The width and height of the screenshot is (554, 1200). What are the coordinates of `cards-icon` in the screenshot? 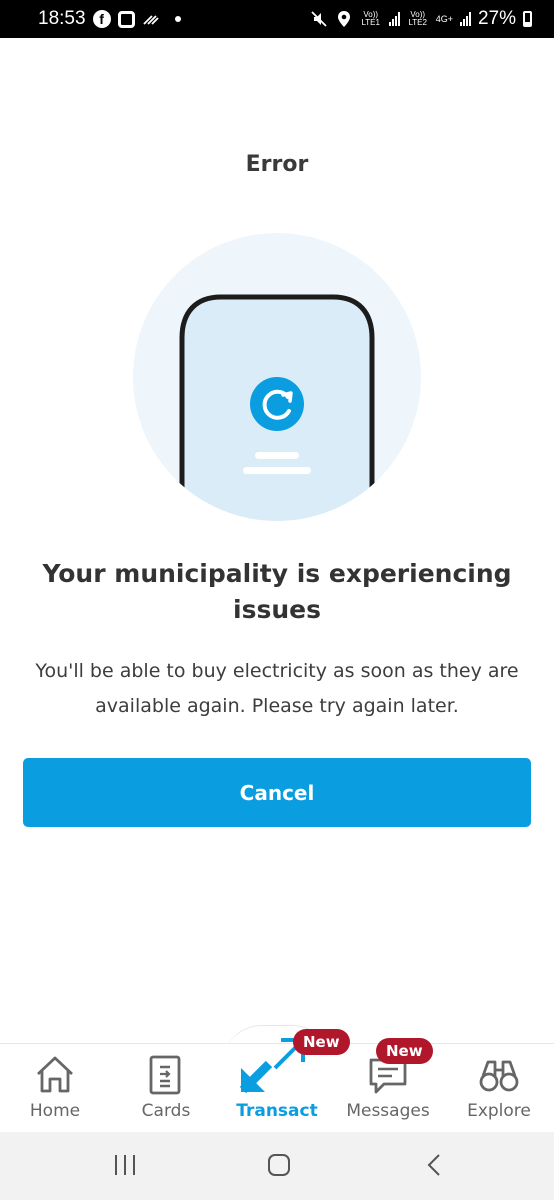 It's located at (165, 1077).